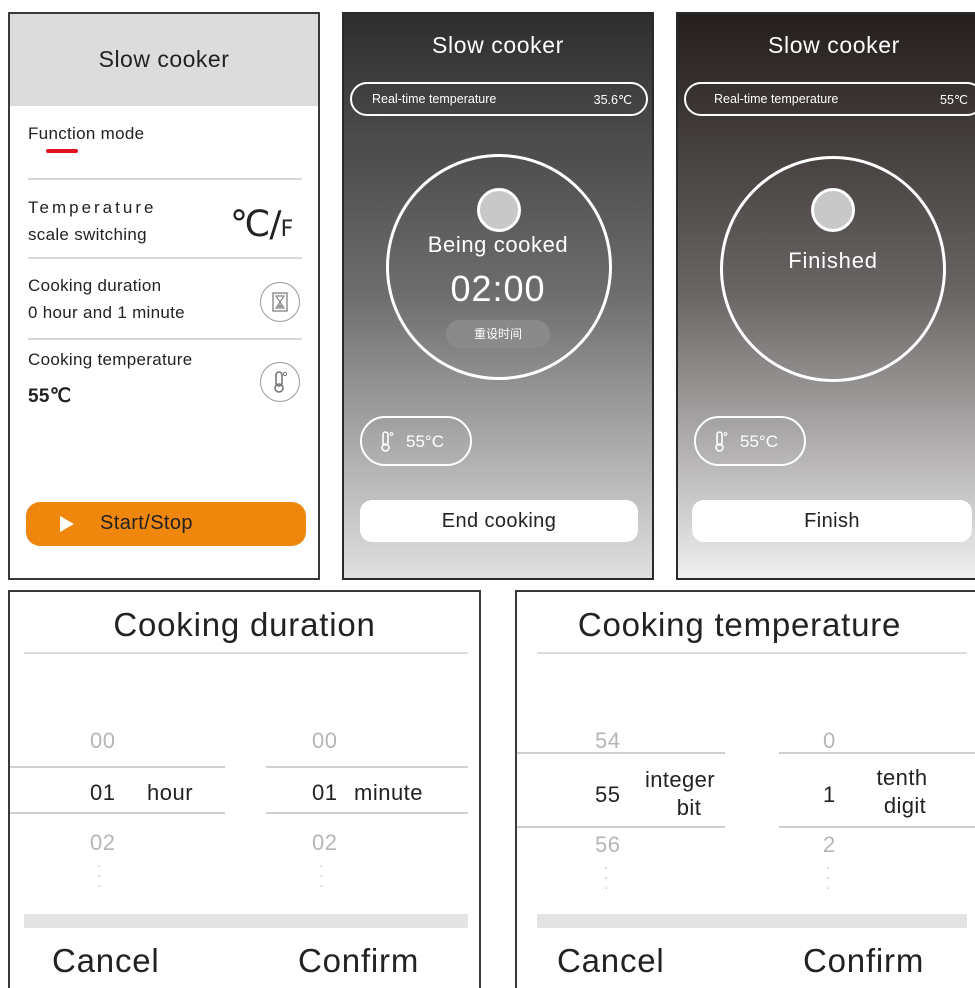 Image resolution: width=975 pixels, height=988 pixels. What do you see at coordinates (499, 99) in the screenshot?
I see `realtime-temperature-pill: Real-time temperature 35.6℃` at bounding box center [499, 99].